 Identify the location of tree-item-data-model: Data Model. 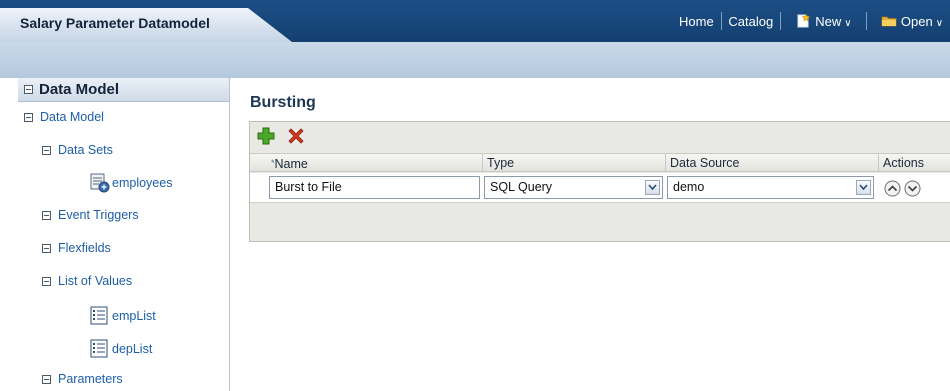
(64, 117).